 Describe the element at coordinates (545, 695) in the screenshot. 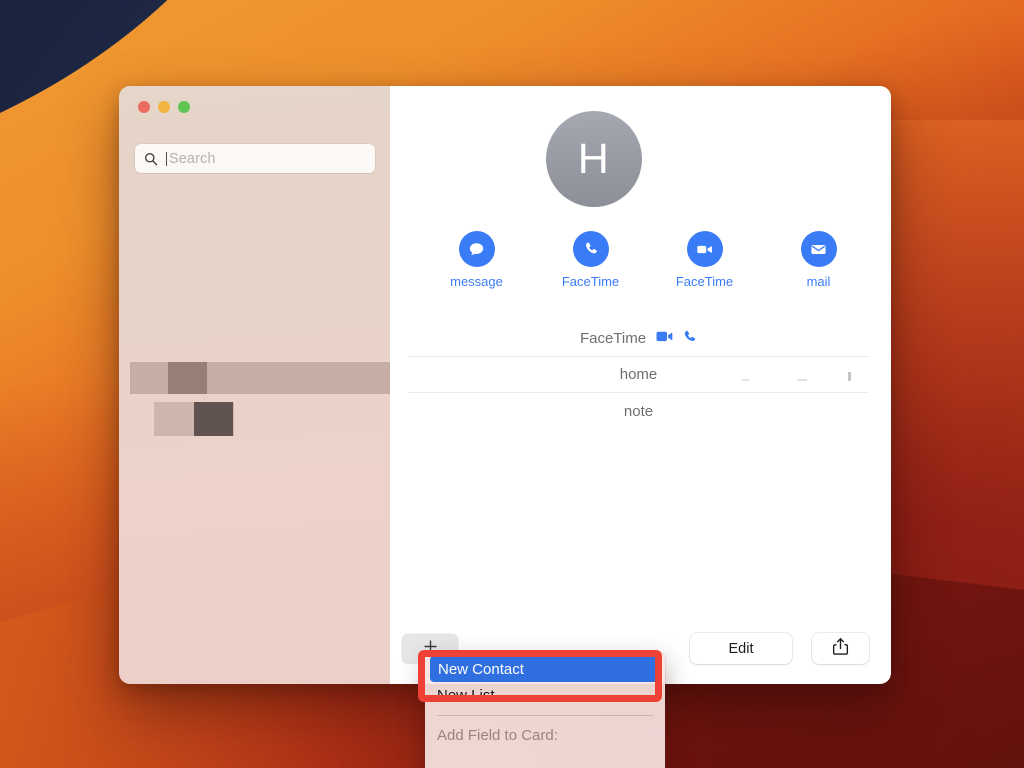

I see `menu-item-new-list: New List` at that location.